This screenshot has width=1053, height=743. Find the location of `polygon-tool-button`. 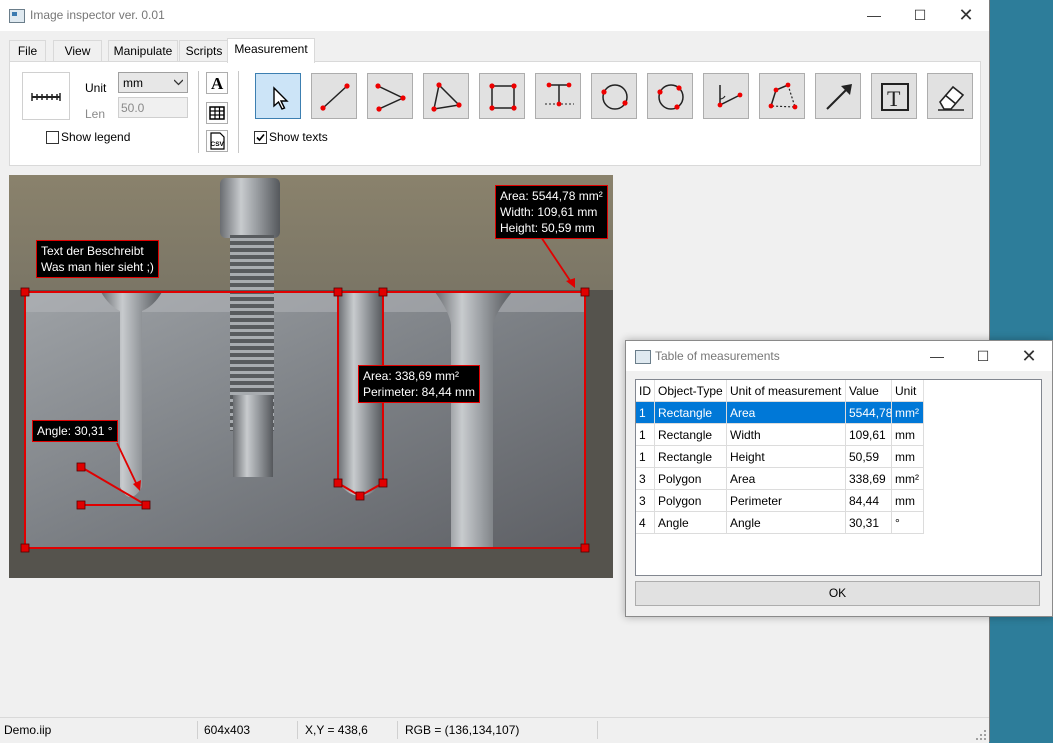

polygon-tool-button is located at coordinates (782, 96).